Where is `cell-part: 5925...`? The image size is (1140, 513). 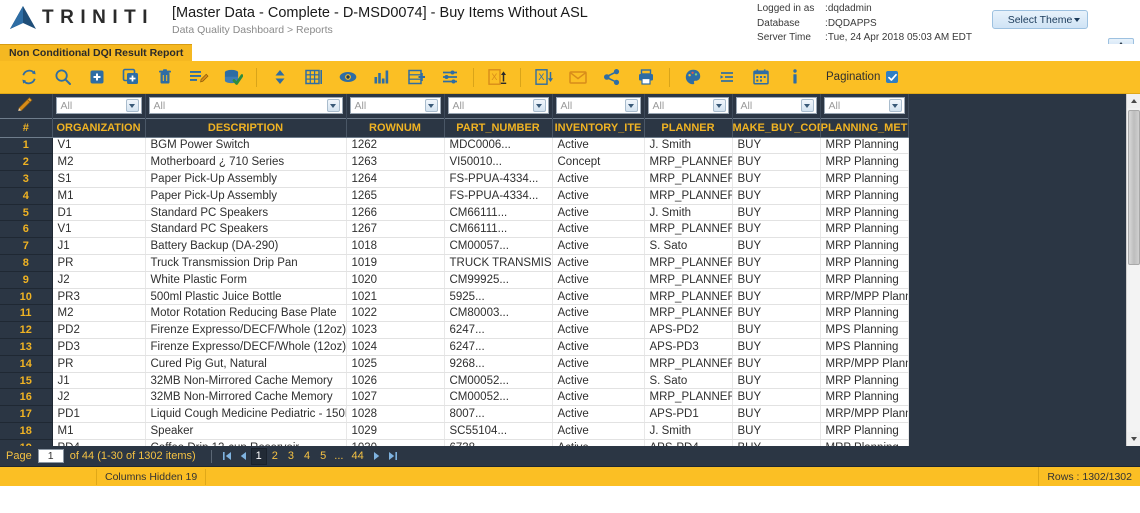 cell-part: 5925... is located at coordinates (498, 297).